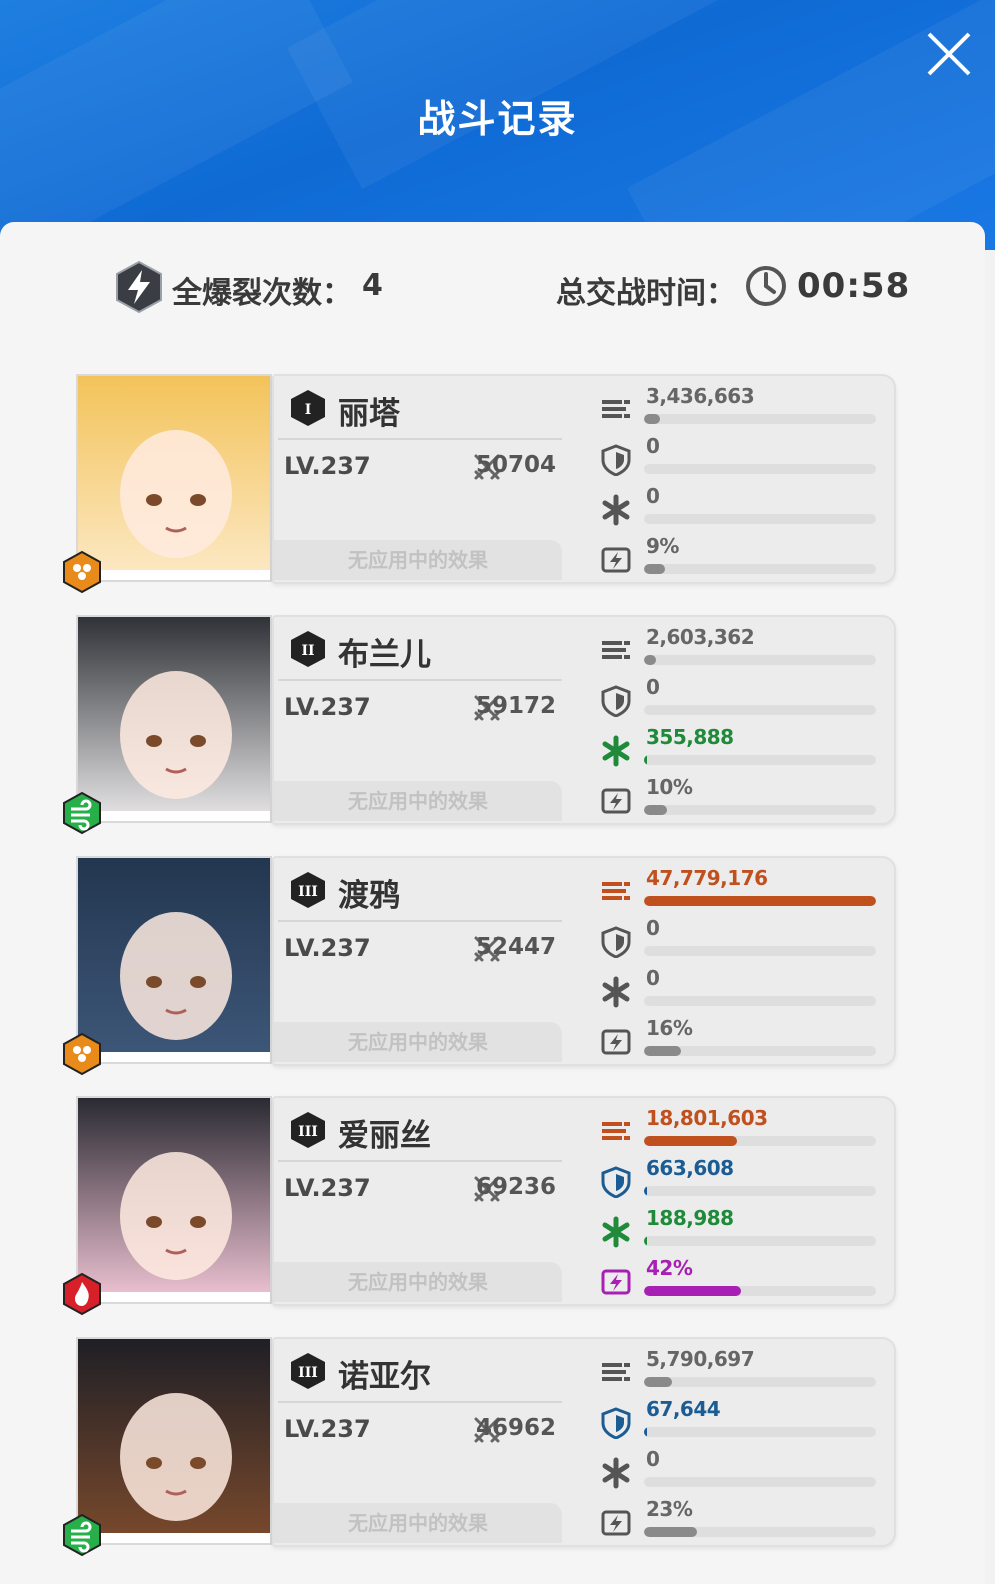 The height and width of the screenshot is (1584, 995). I want to click on stat-shield: 0, so click(740, 457).